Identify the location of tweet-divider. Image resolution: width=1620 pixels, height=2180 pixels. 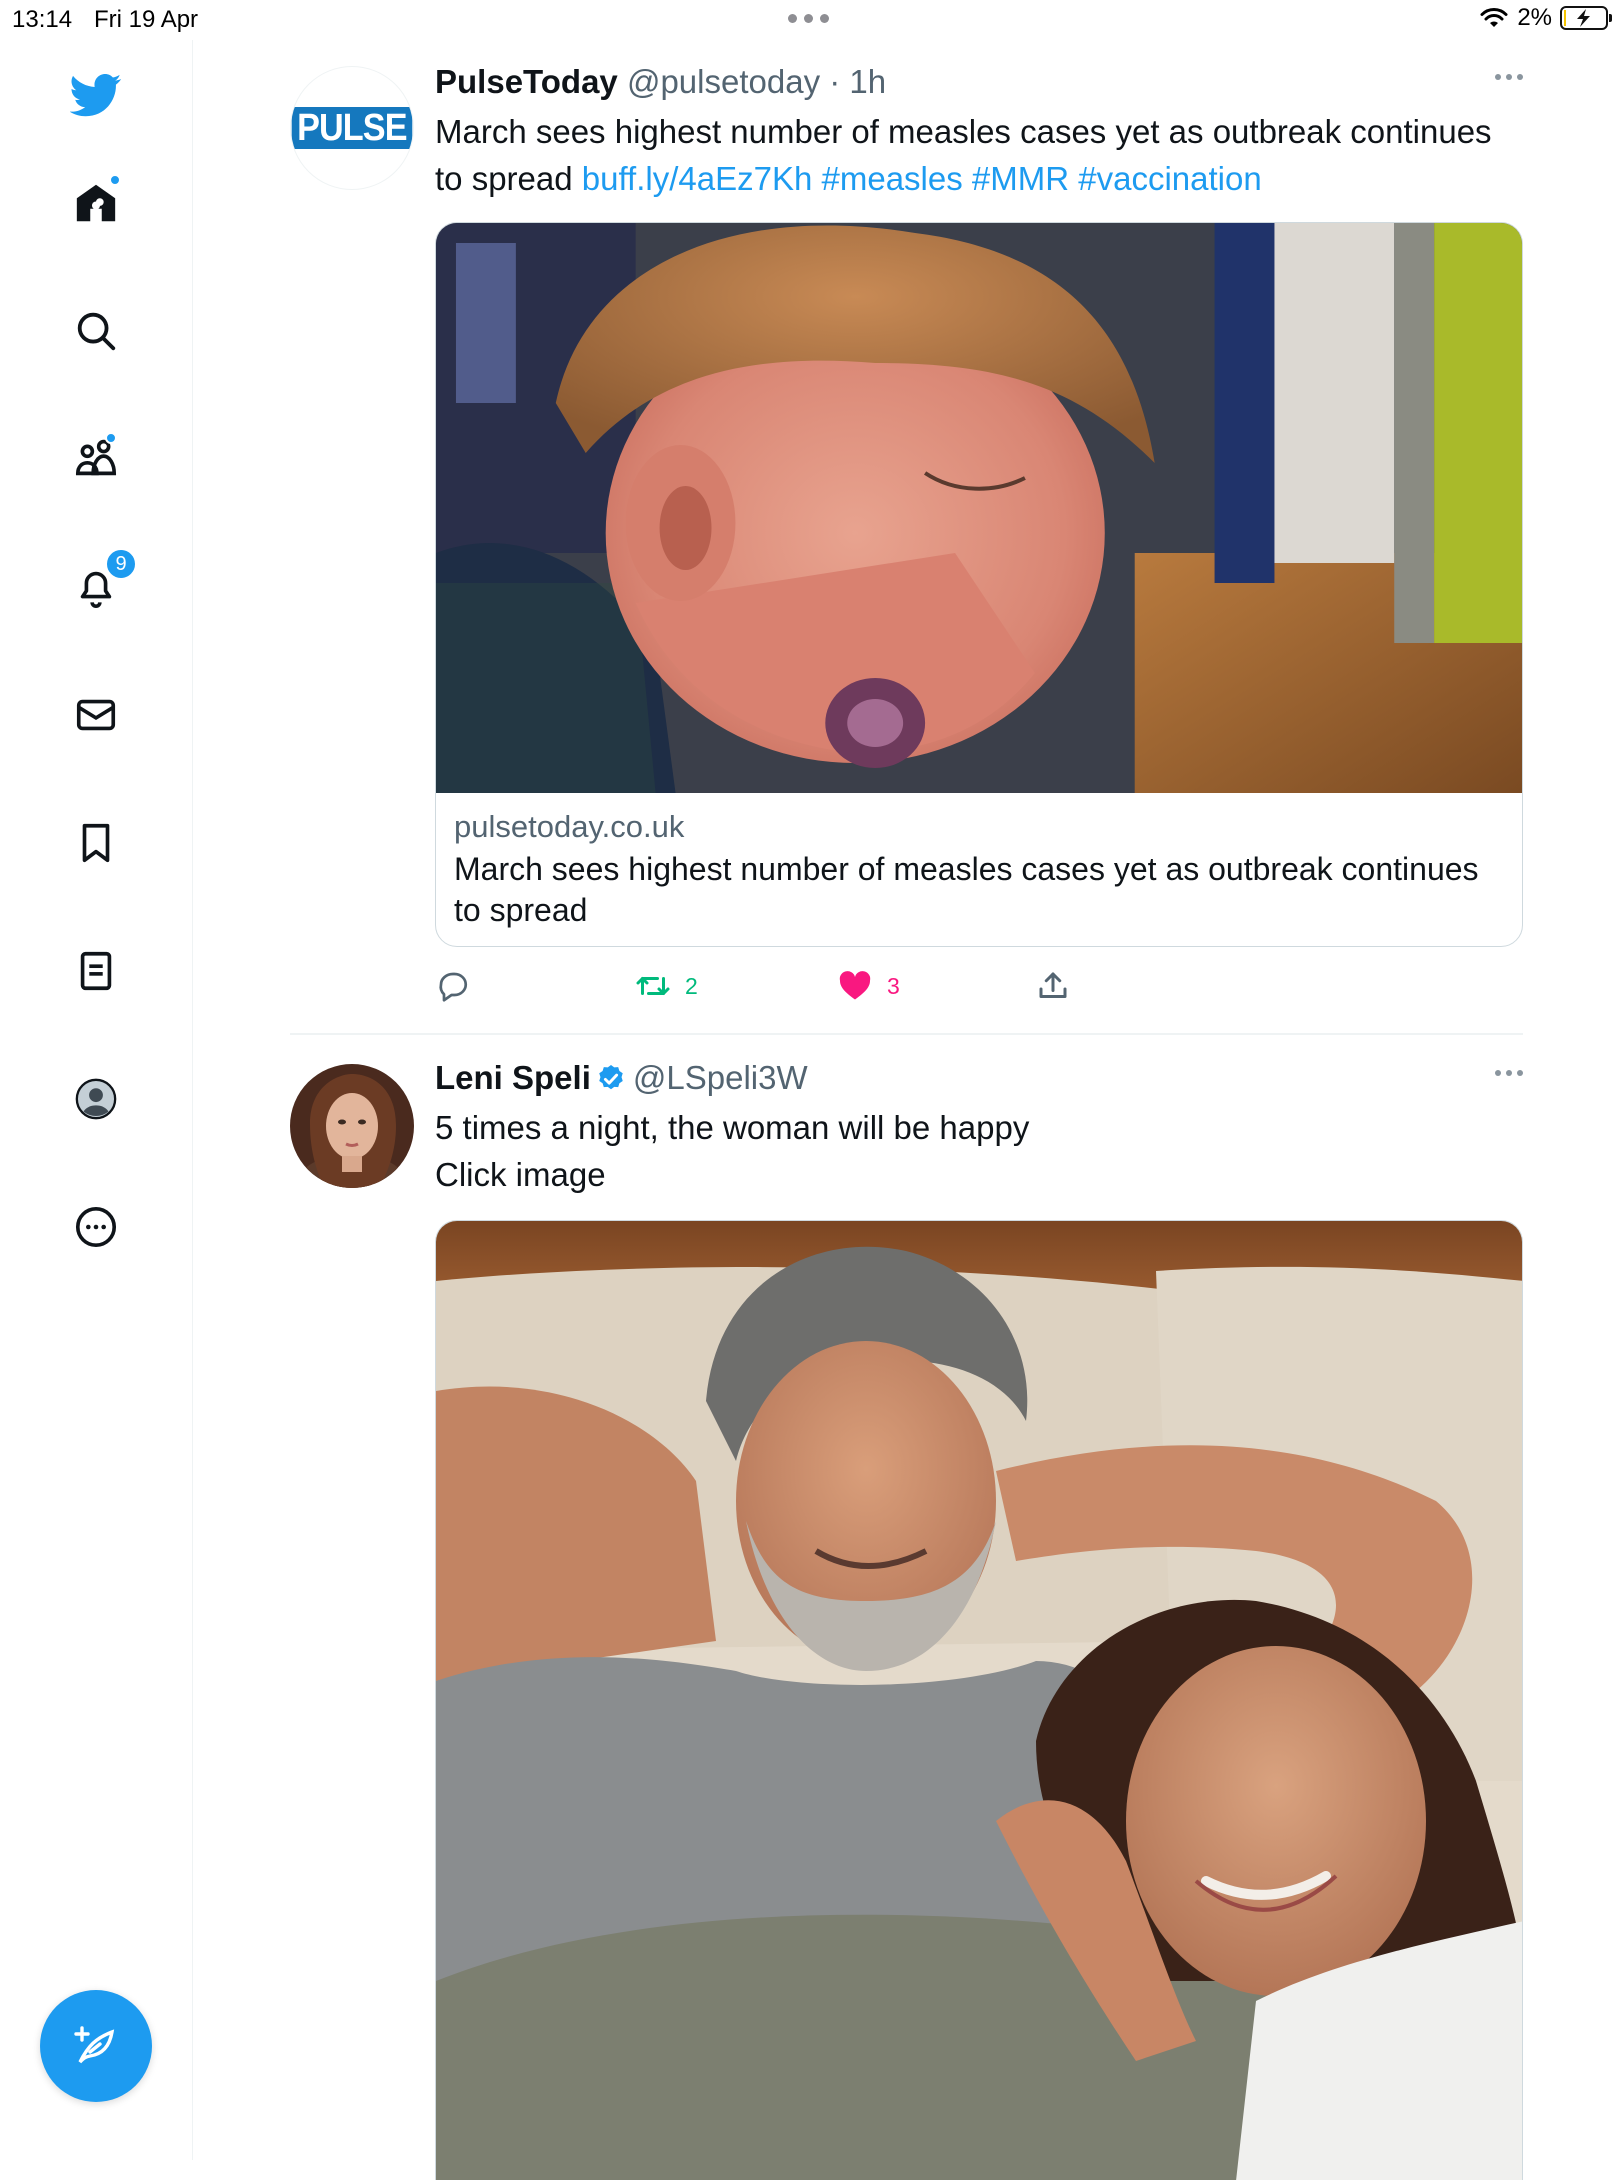
(906, 1034).